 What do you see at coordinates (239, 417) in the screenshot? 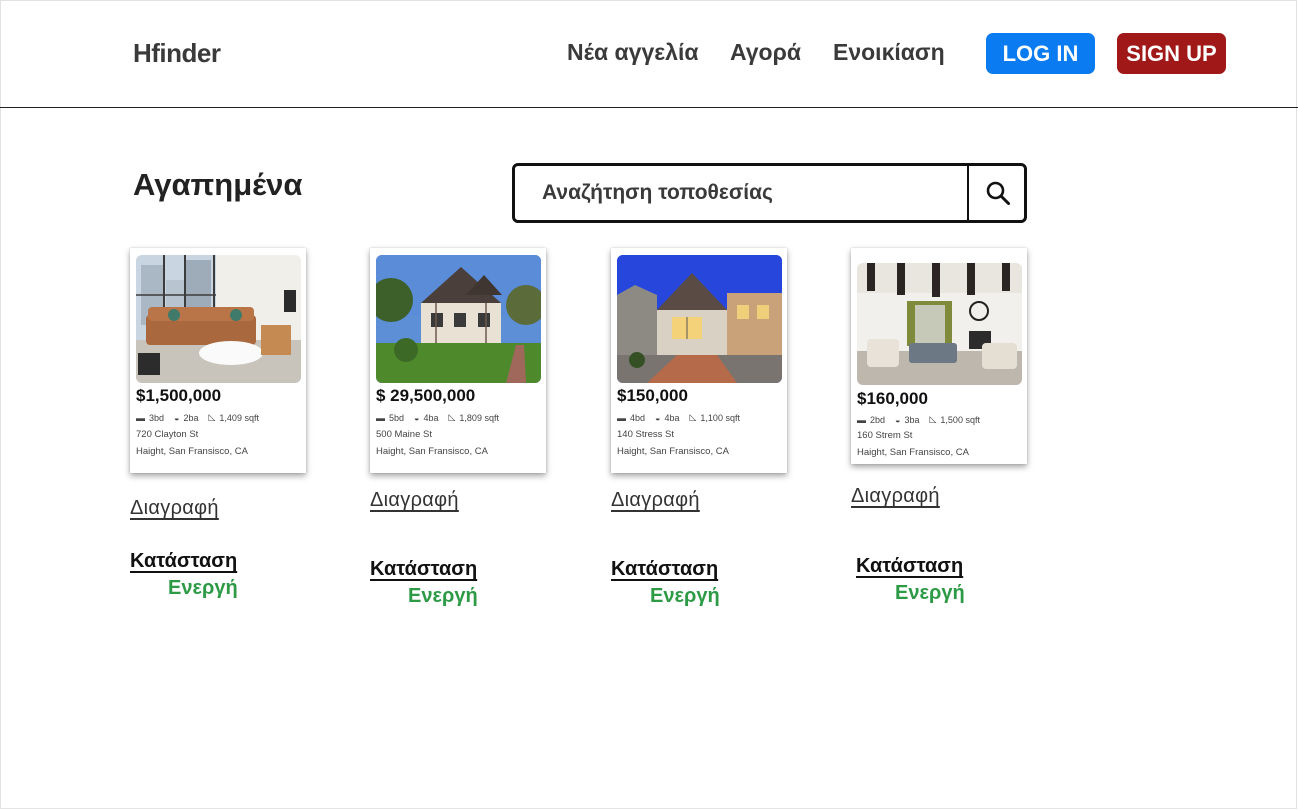
I see `area-size: 1,409 sqft` at bounding box center [239, 417].